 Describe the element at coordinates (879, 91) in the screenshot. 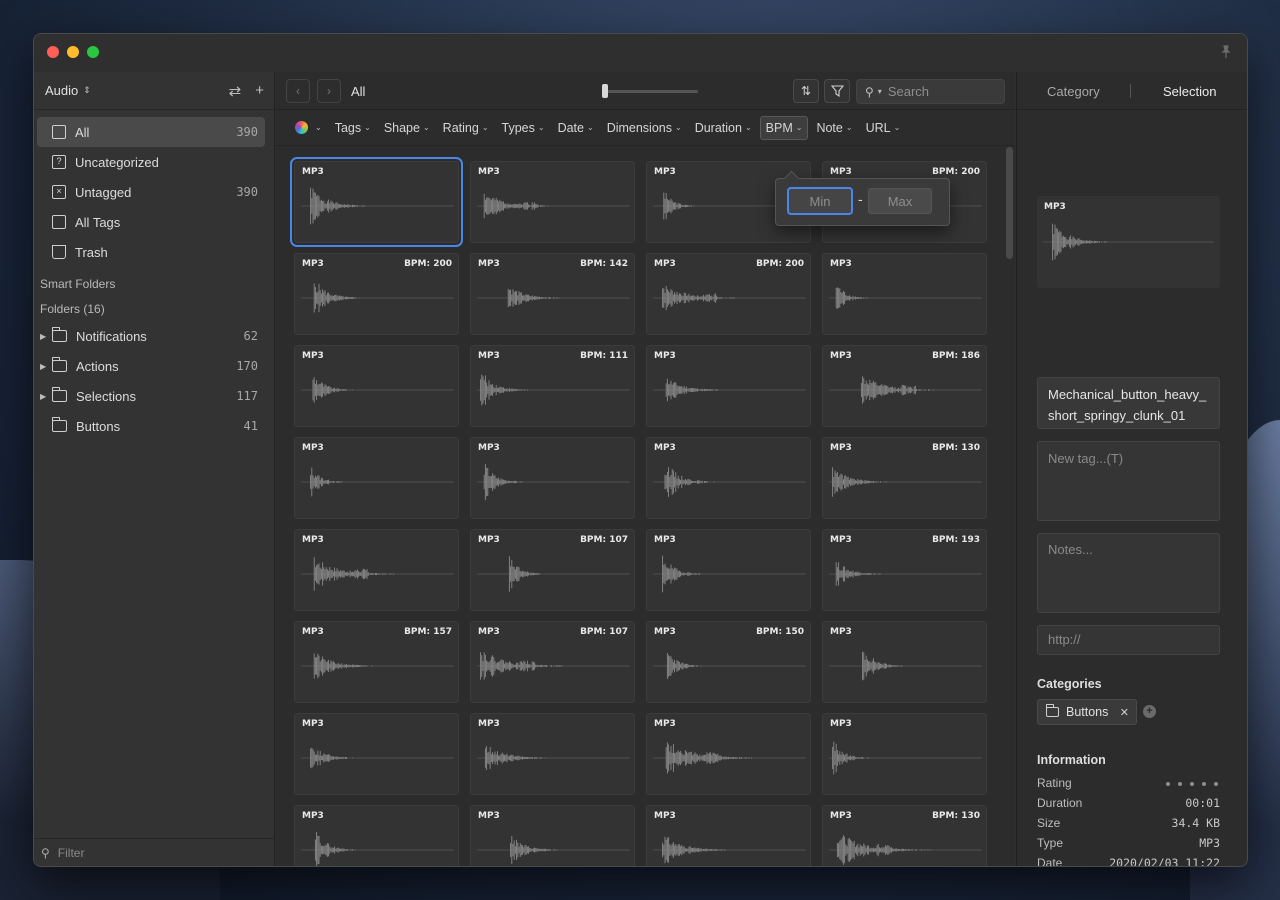

I see `chevron-down-icon: ▾` at that location.